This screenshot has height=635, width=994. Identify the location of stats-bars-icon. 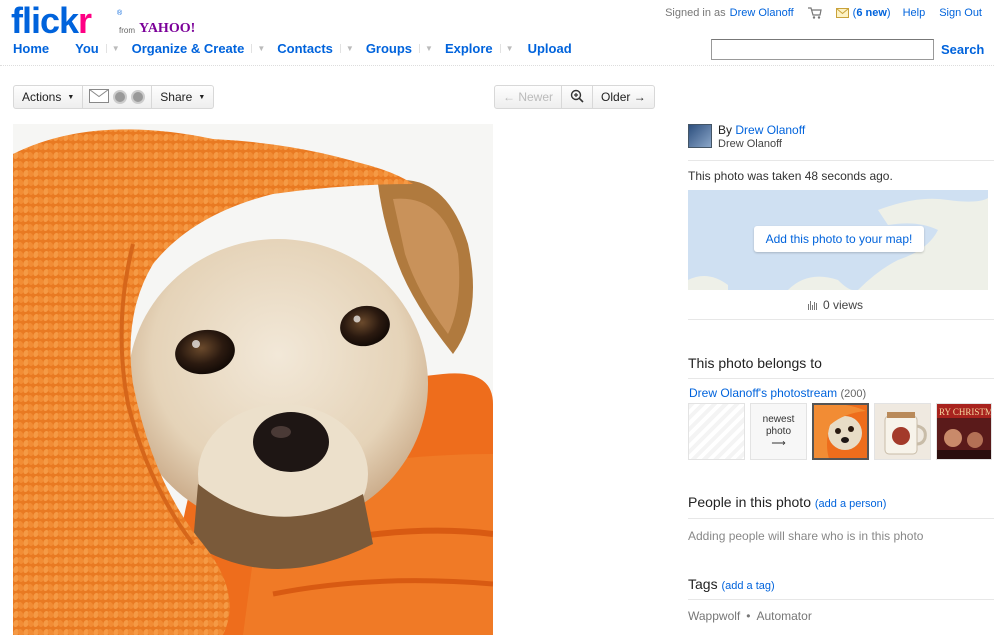
(812, 305).